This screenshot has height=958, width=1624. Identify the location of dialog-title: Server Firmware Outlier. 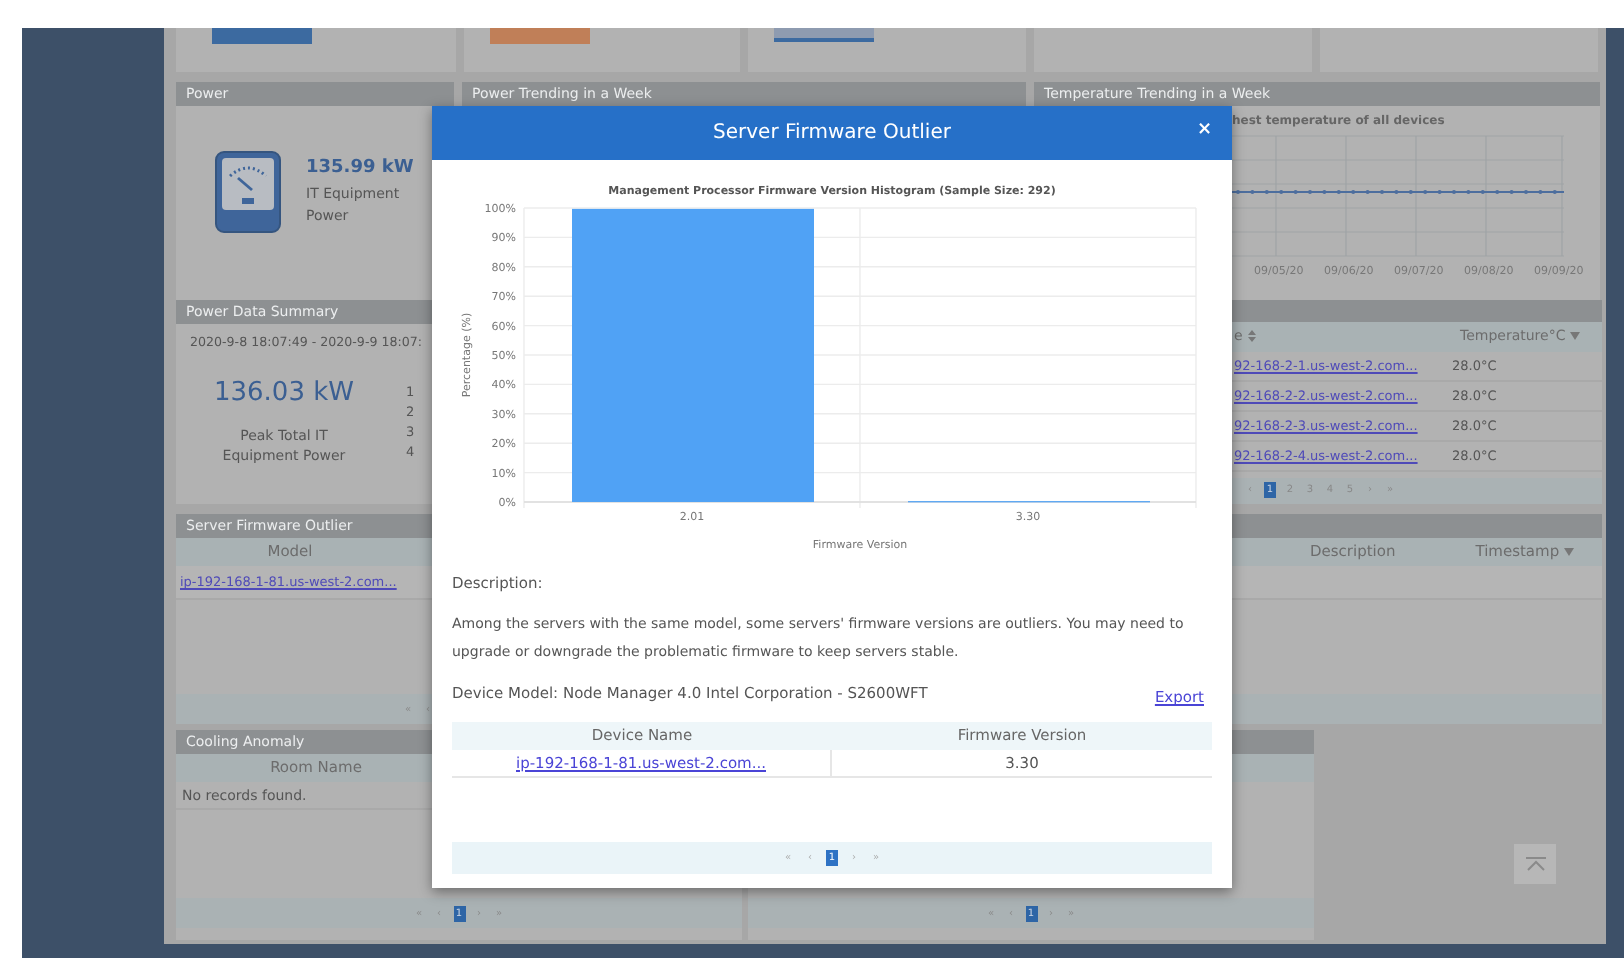
(832, 134).